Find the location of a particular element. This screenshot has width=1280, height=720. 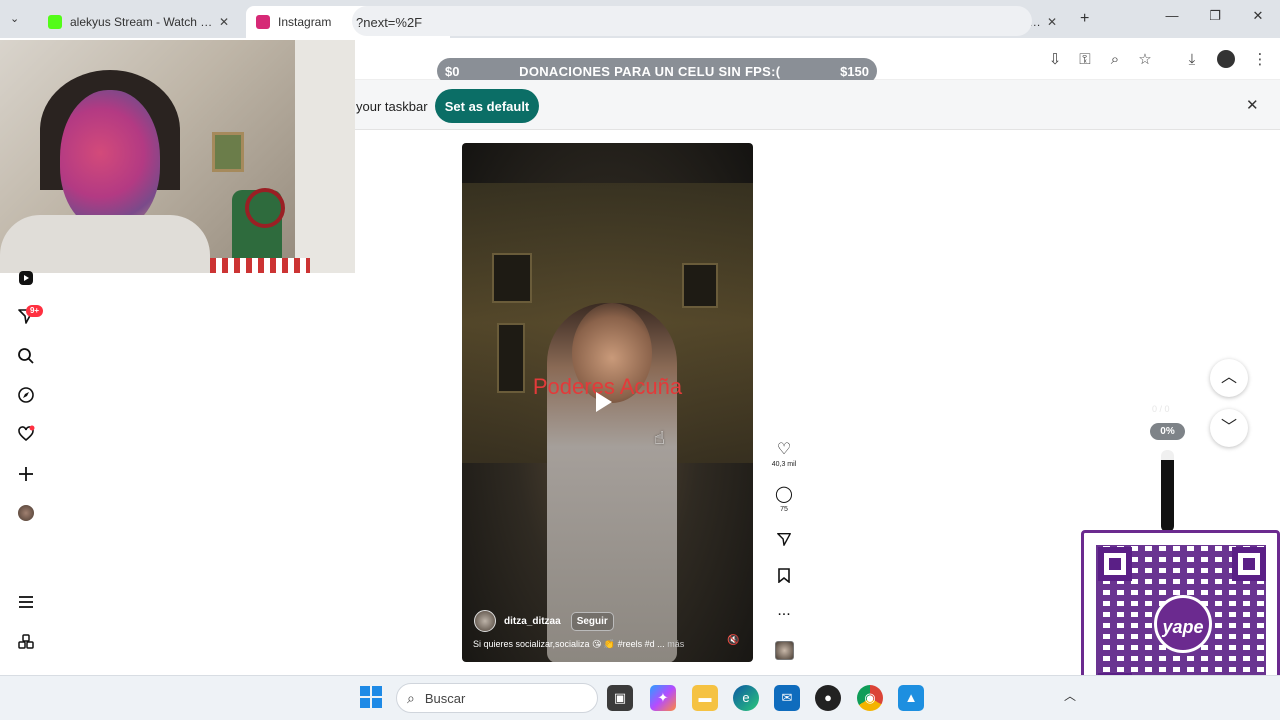

minimize-button: — is located at coordinates (1172, 19).